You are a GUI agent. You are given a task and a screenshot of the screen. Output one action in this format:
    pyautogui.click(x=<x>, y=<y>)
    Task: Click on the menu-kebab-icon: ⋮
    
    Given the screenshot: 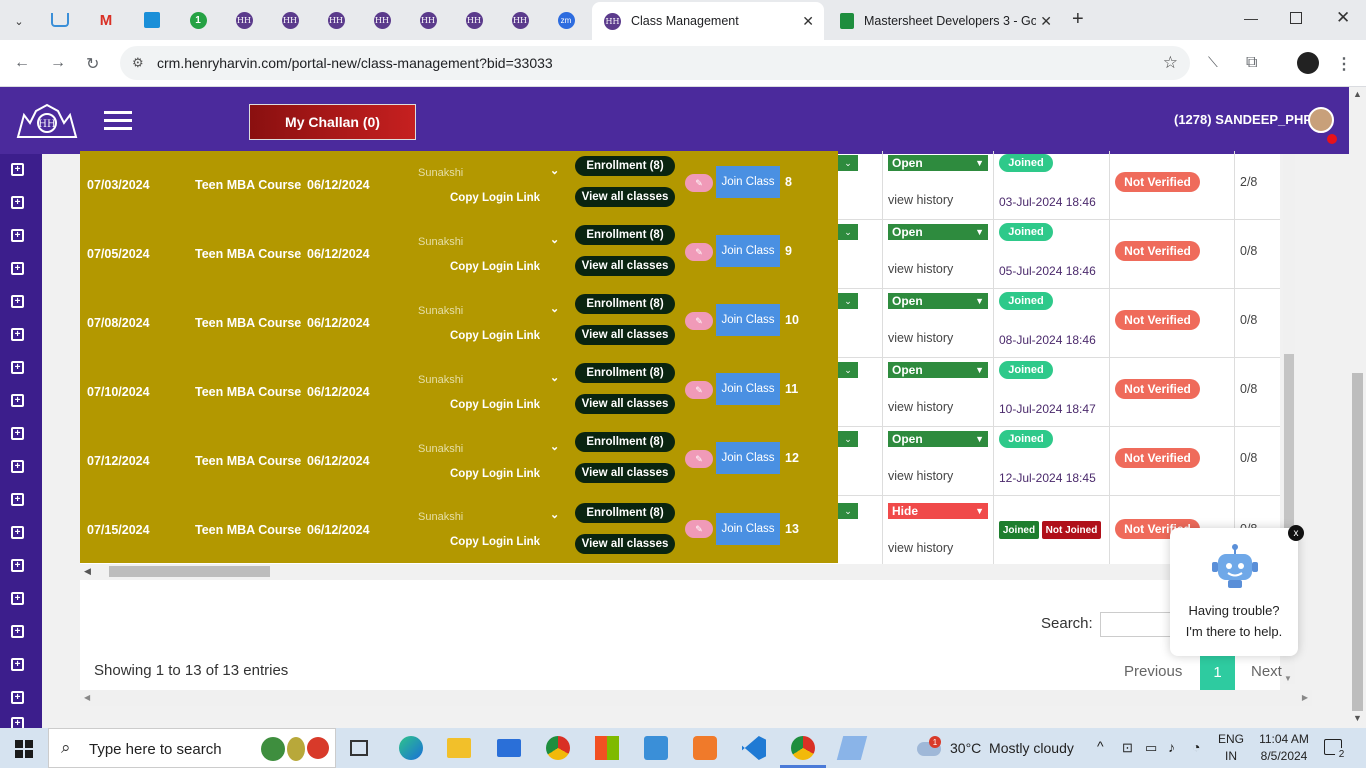 What is the action you would take?
    pyautogui.click(x=1344, y=64)
    